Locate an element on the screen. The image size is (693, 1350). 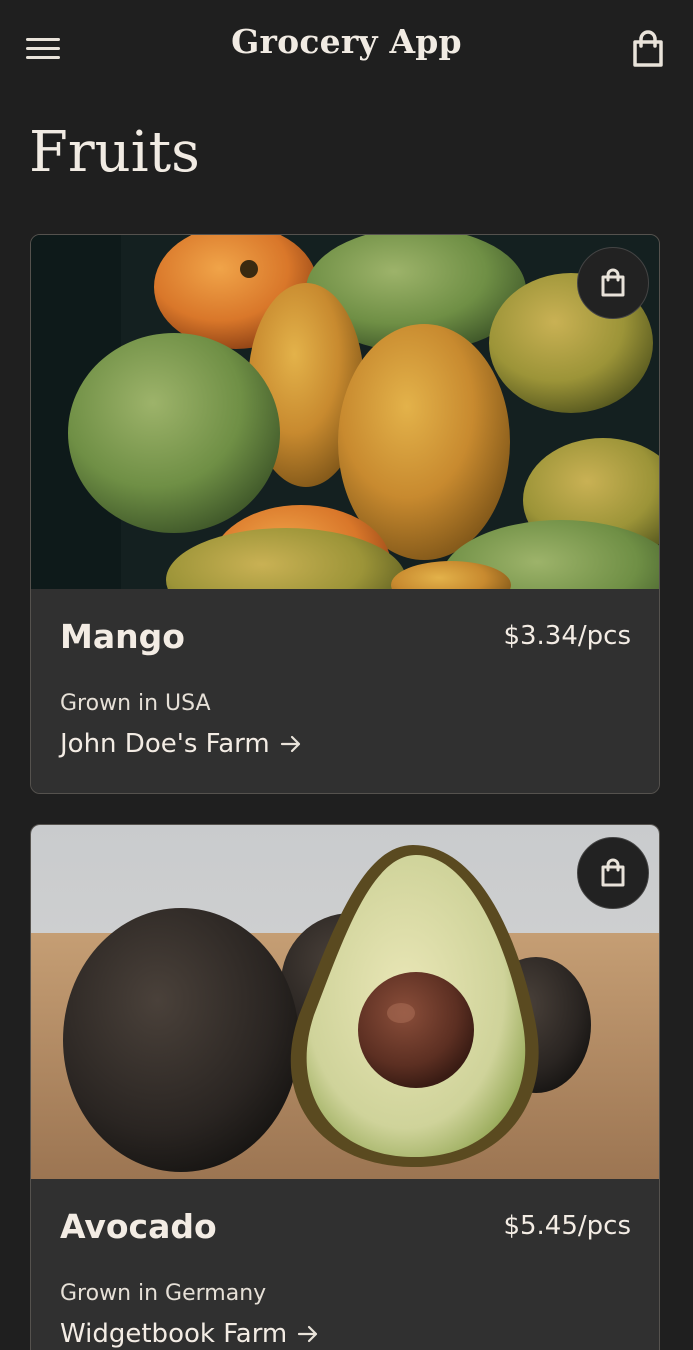
farm-link-label: Widgetbook Farm is located at coordinates (174, 1334).